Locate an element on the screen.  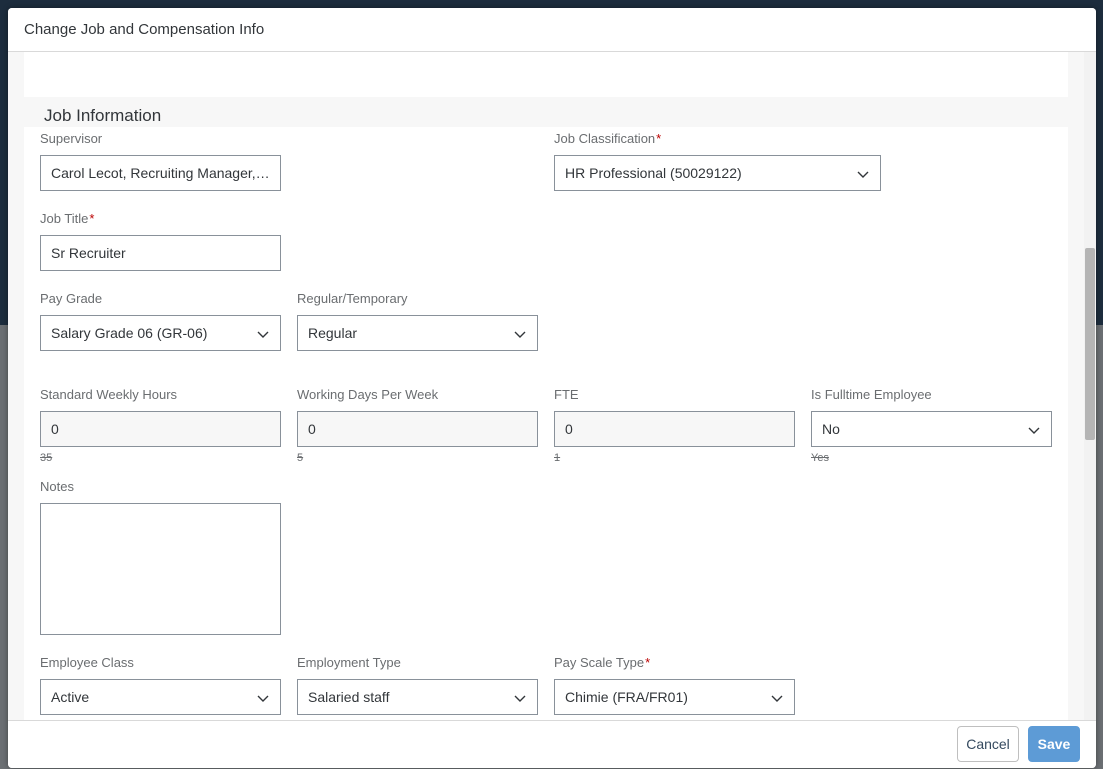
standard-weekly-hours-input: 0 is located at coordinates (160, 429).